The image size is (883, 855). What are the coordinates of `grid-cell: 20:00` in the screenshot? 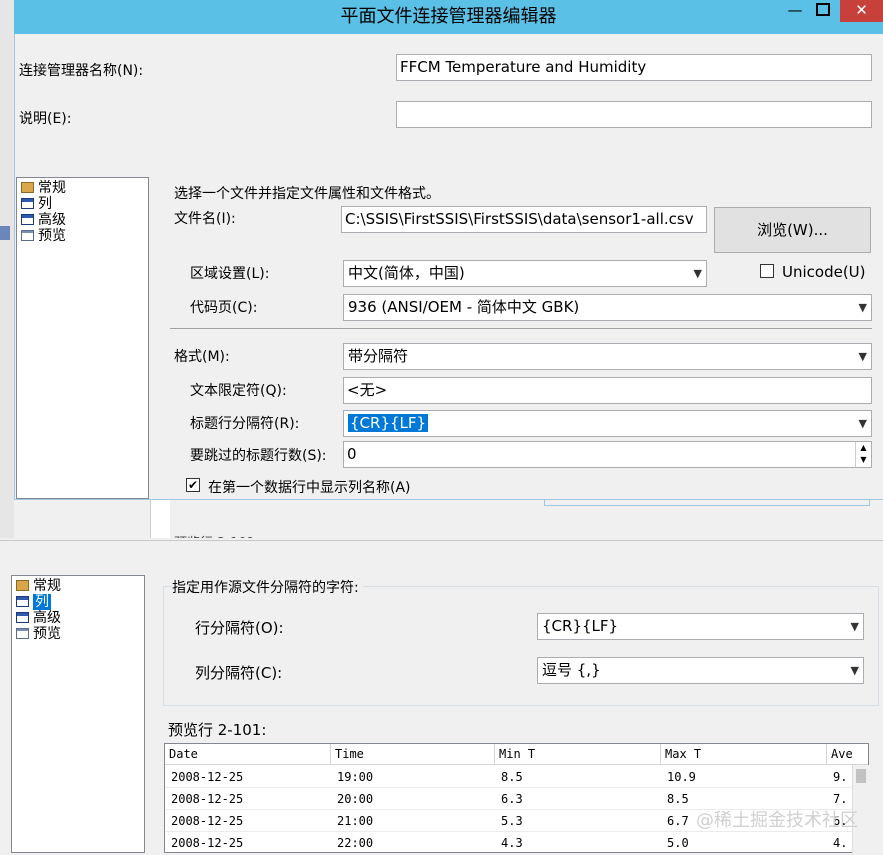 It's located at (413, 799).